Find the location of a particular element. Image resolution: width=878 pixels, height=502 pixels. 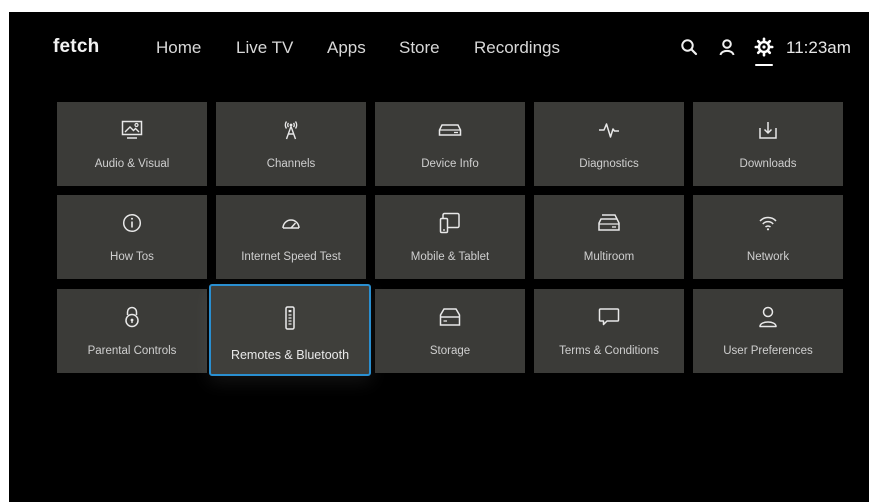

tile-label: Network is located at coordinates (768, 257).